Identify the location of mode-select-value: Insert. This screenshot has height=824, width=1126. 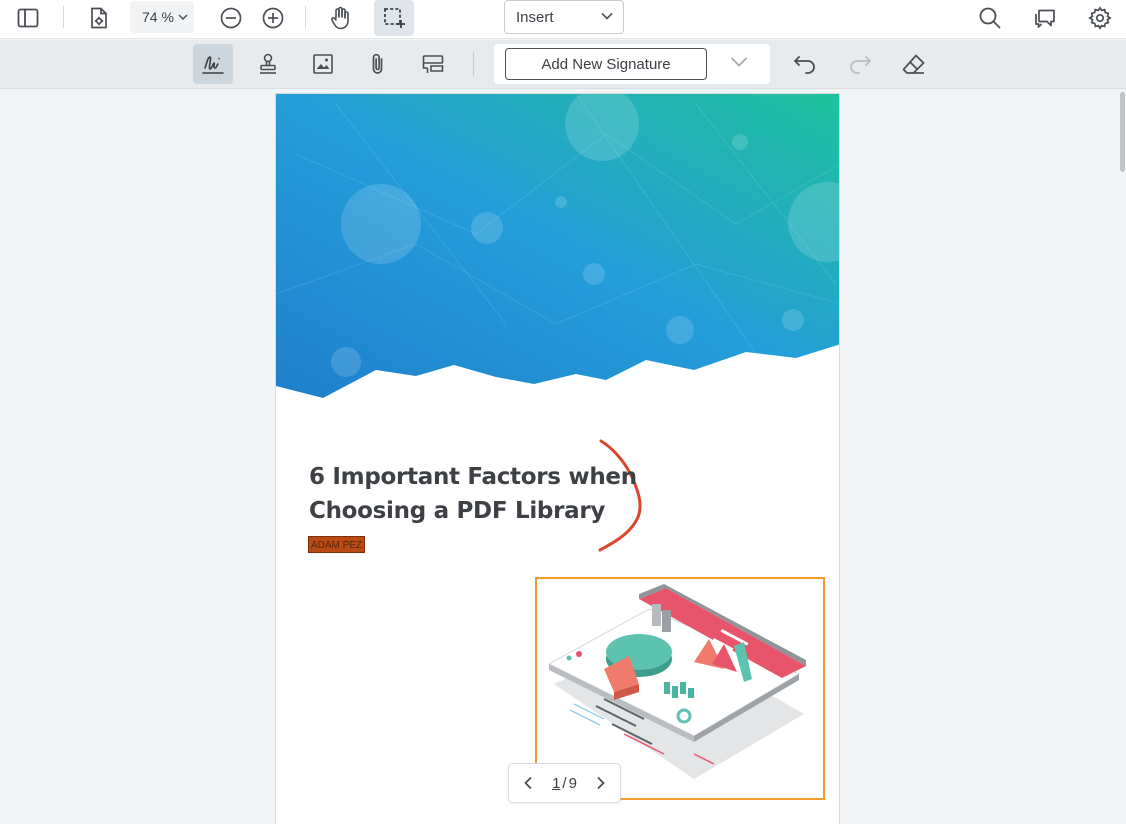
(535, 17).